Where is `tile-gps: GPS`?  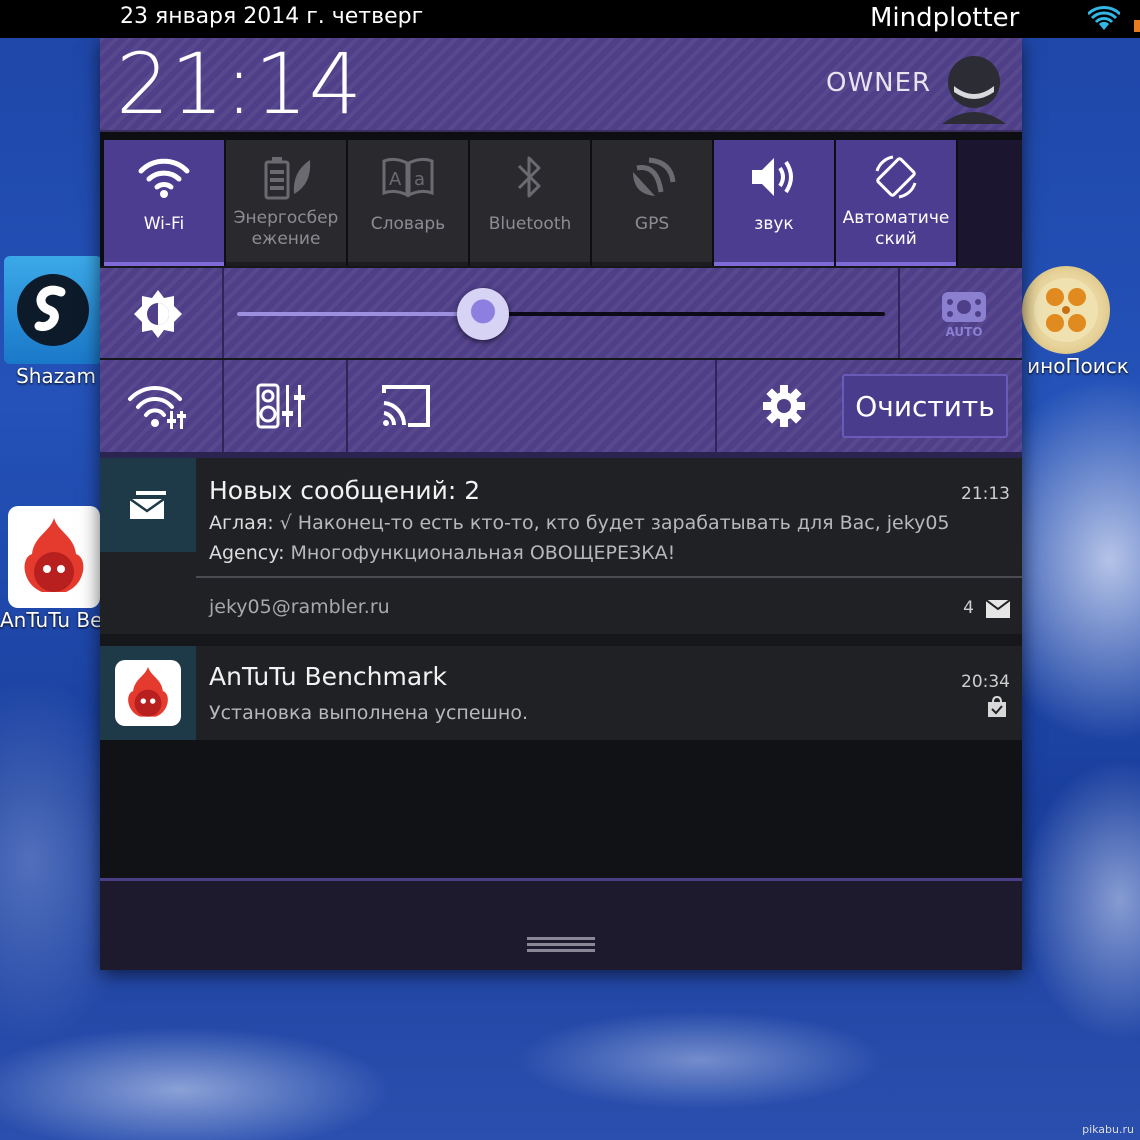 tile-gps: GPS is located at coordinates (652, 203).